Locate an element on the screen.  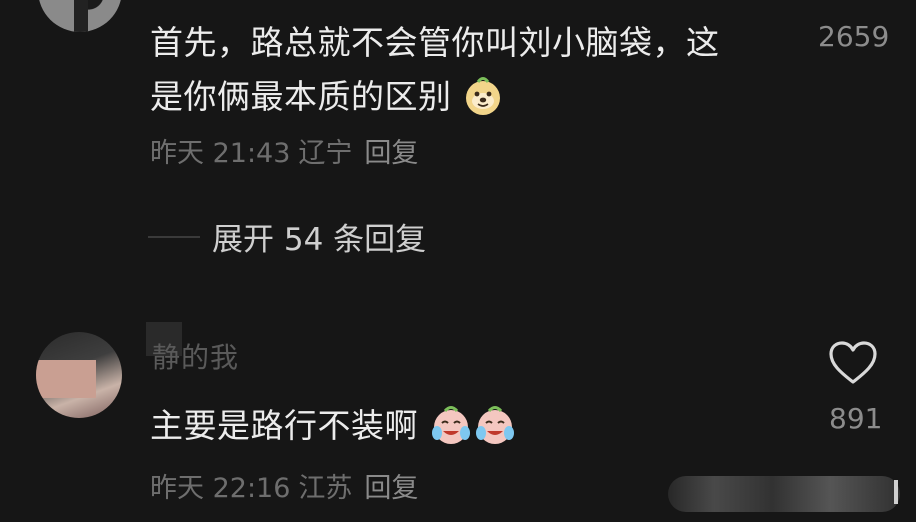
location: 辽宁 is located at coordinates (325, 153).